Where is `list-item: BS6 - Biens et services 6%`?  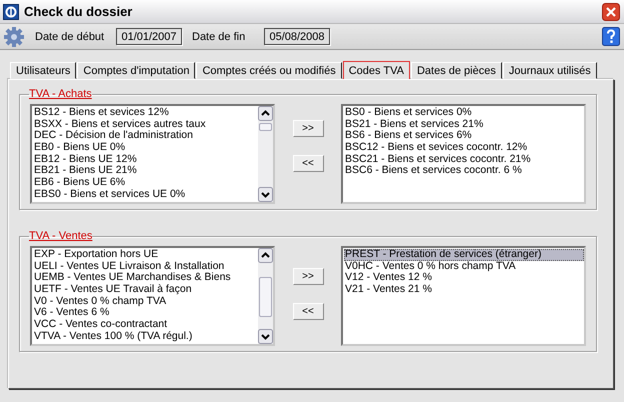 list-item: BS6 - Biens et services 6% is located at coordinates (464, 136).